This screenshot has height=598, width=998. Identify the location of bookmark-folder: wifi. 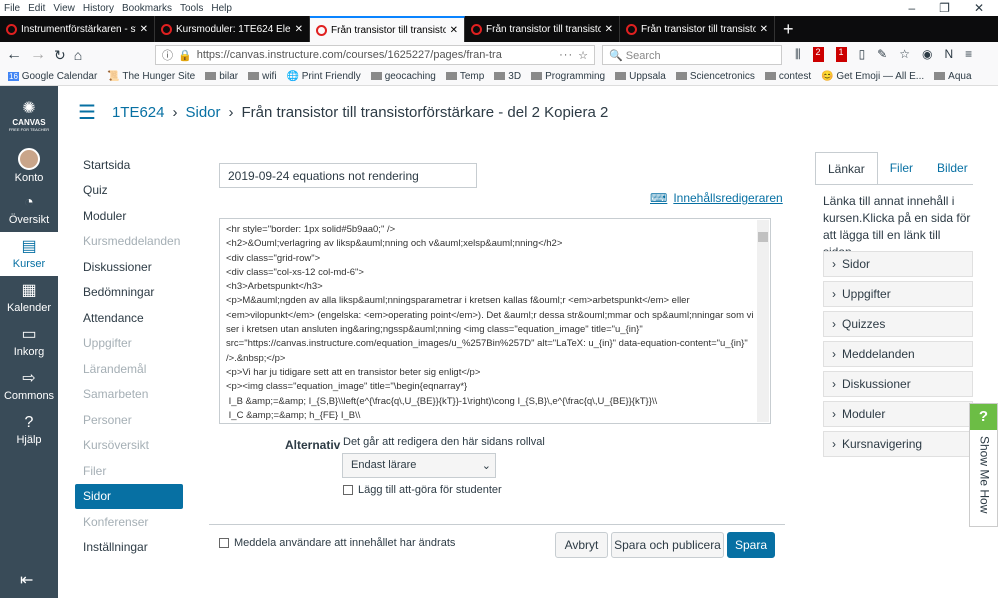
(262, 76).